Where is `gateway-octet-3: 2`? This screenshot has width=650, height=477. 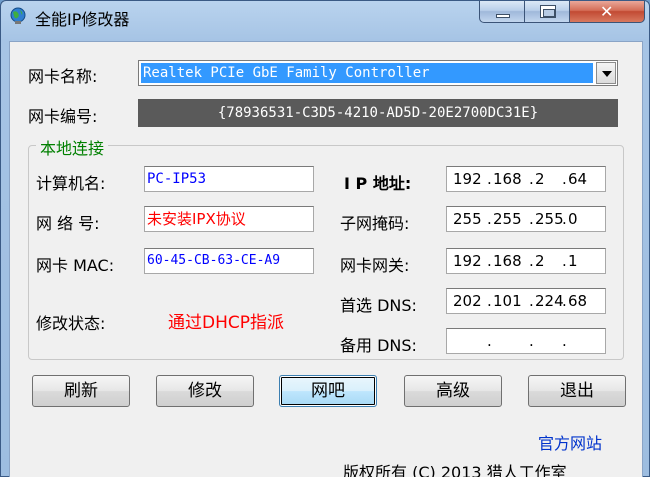 gateway-octet-3: 2 is located at coordinates (540, 261).